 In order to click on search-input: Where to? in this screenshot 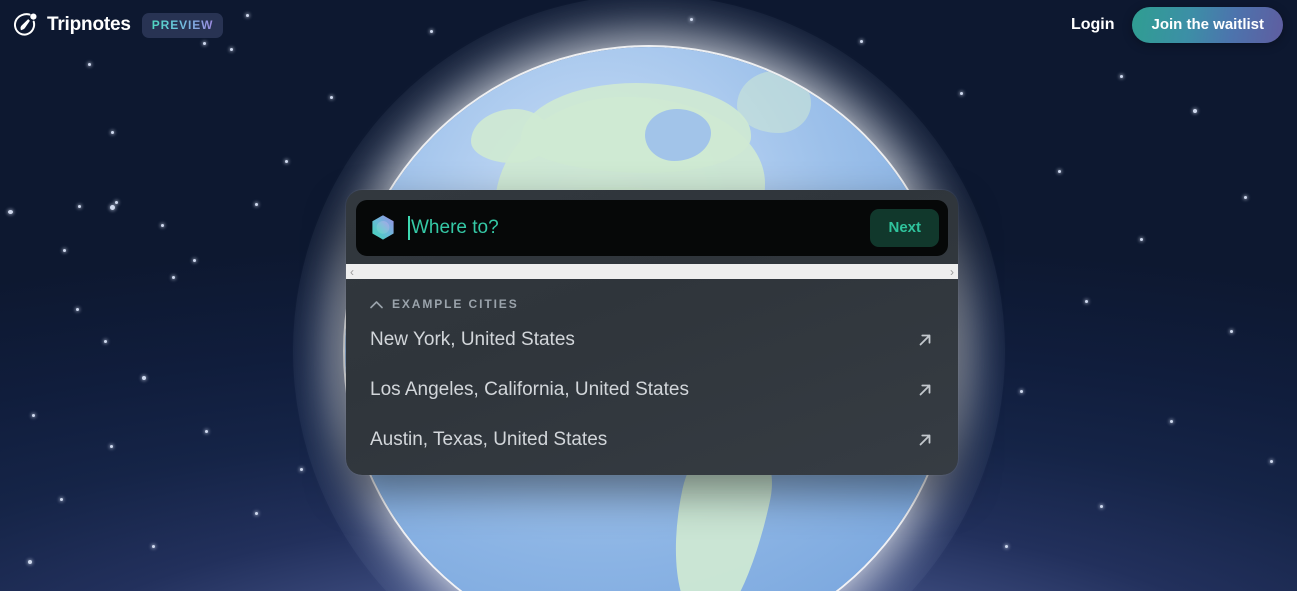, I will do `click(640, 228)`.